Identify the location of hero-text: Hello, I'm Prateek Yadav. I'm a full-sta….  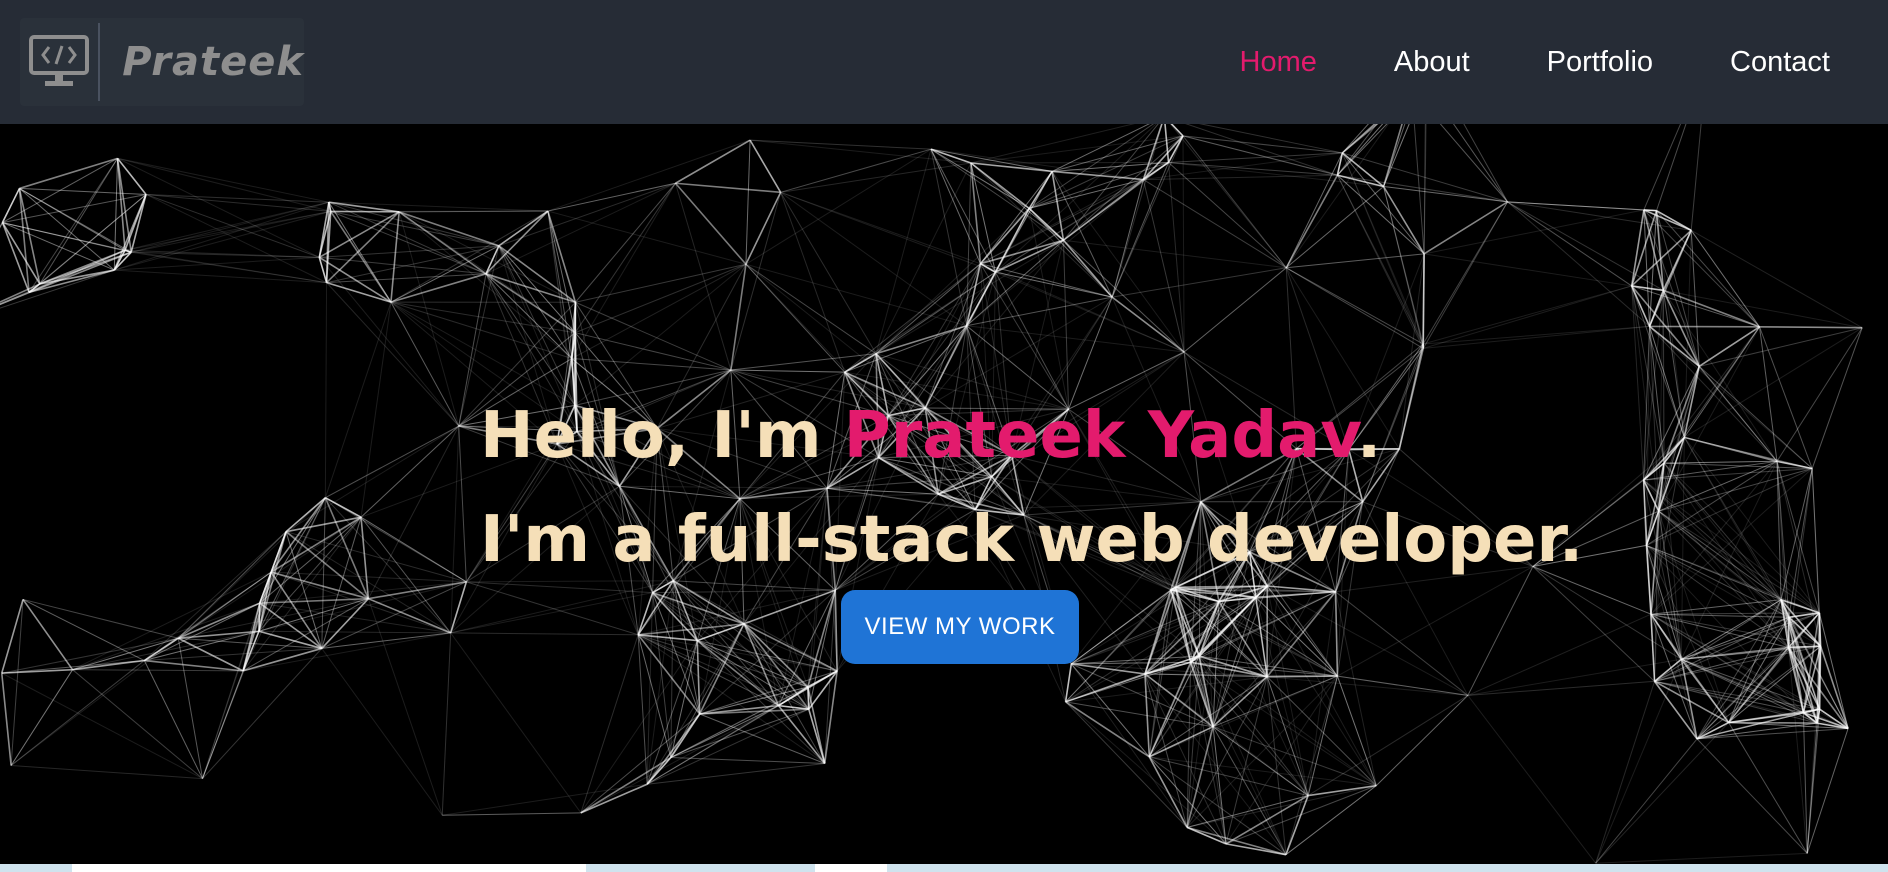
(1031, 488).